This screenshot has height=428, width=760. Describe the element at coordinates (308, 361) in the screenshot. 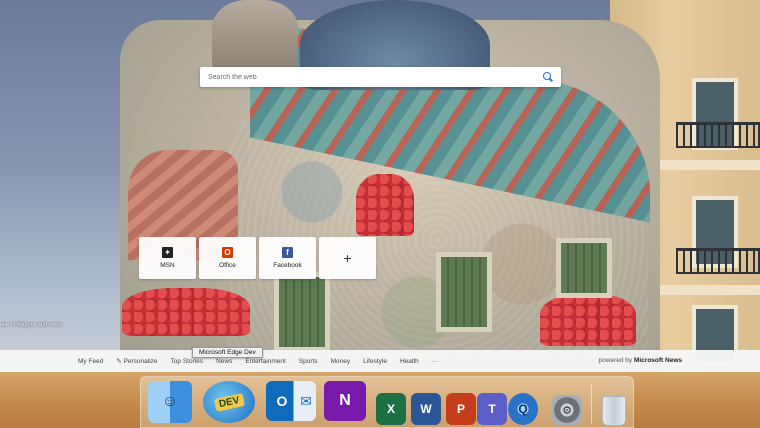

I see `feed-tab-sports: Sports` at that location.